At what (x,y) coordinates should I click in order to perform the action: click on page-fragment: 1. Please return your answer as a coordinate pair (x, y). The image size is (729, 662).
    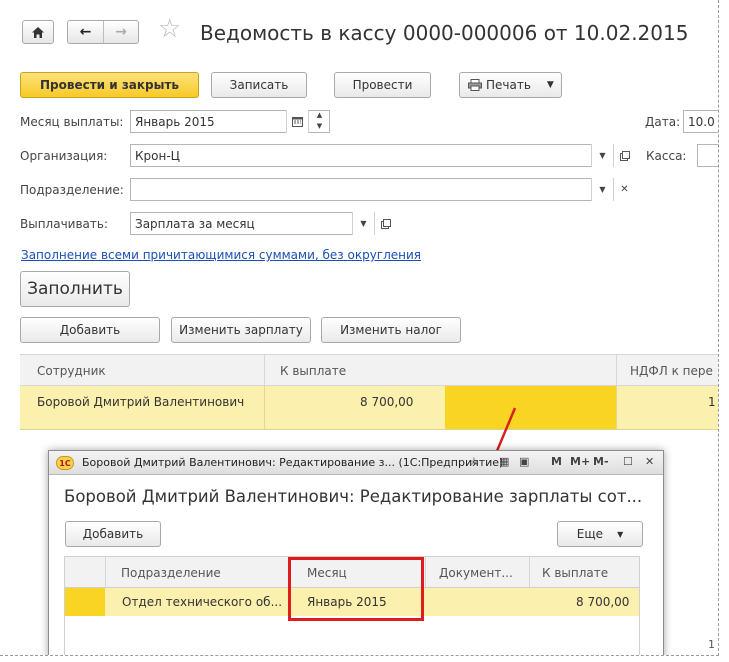
    Looking at the image, I should click on (711, 644).